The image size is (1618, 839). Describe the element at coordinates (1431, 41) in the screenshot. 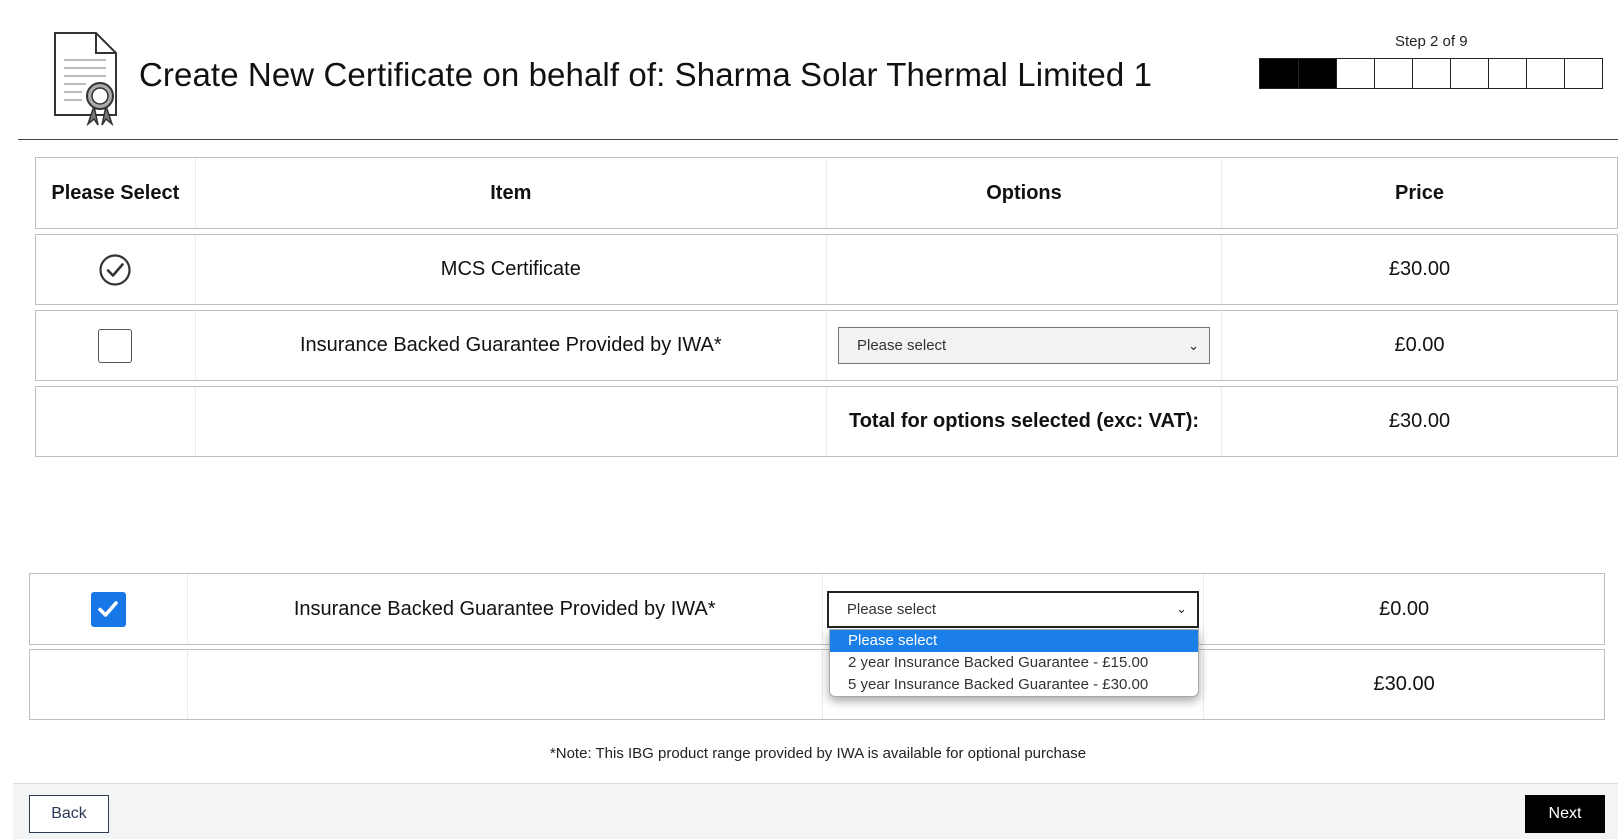

I see `step-indicator: Step 2 of 9` at that location.